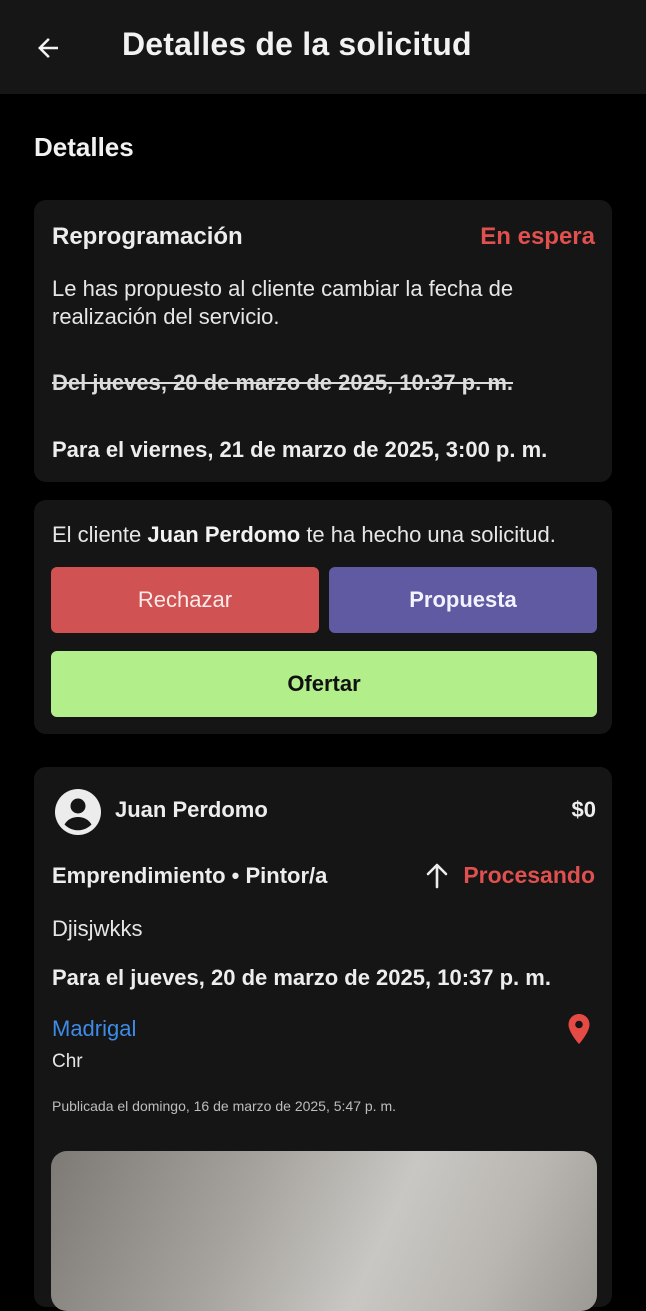 The width and height of the screenshot is (646, 1311). I want to click on request-prefix: El cliente, so click(100, 534).